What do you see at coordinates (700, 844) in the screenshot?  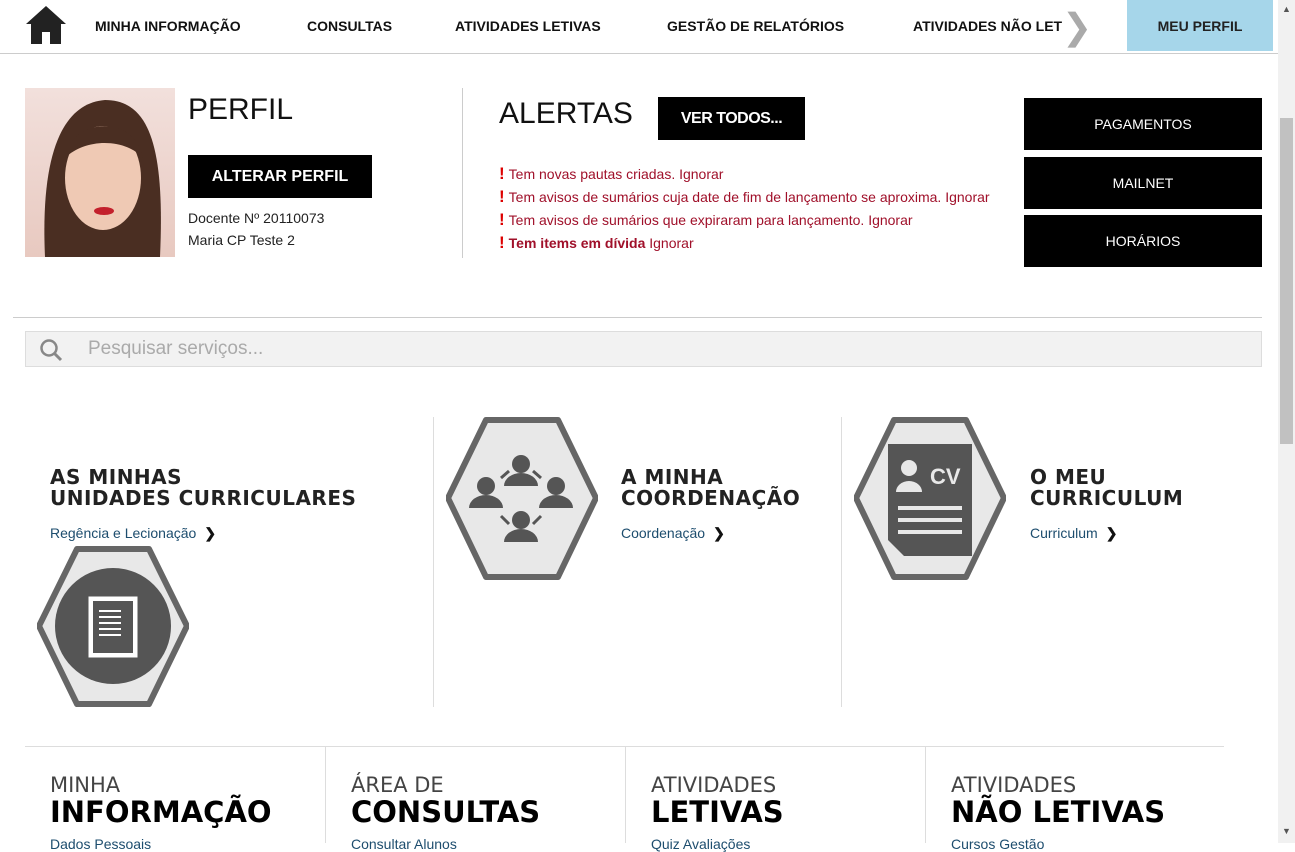 I see `section-link: Quiz Avaliações` at bounding box center [700, 844].